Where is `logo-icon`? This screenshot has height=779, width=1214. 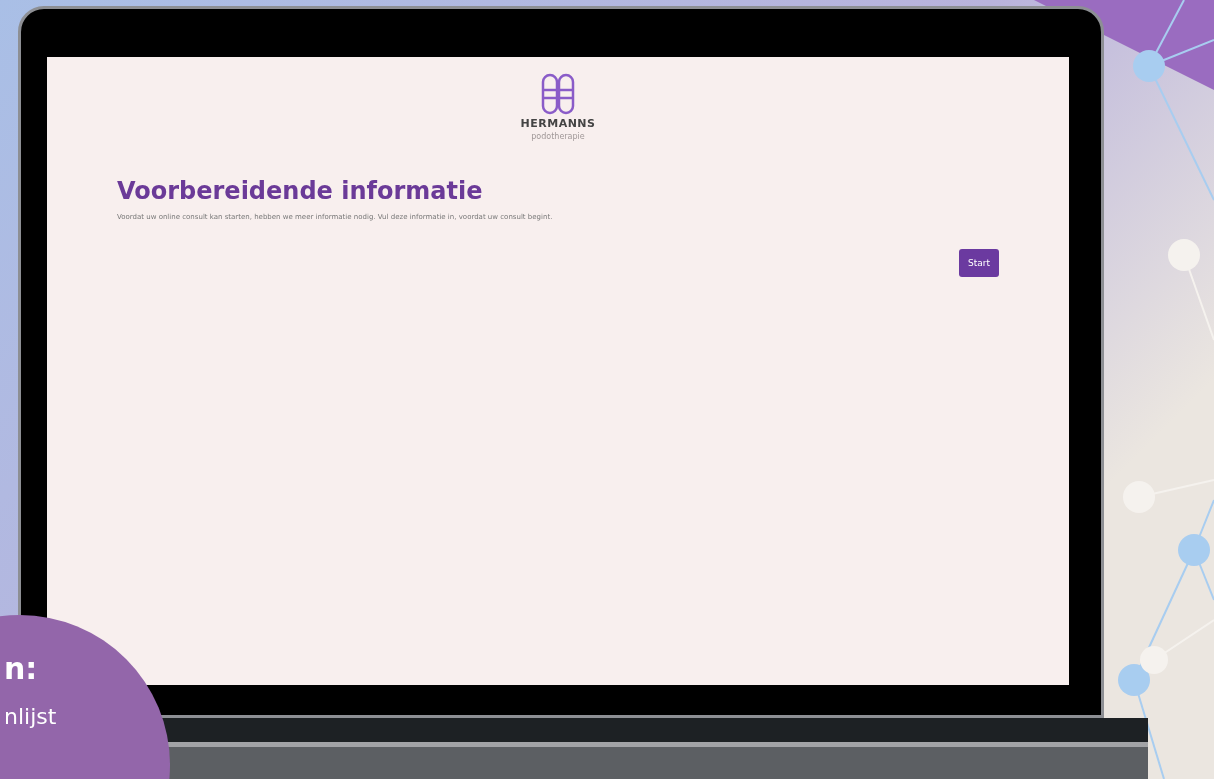 logo-icon is located at coordinates (558, 94).